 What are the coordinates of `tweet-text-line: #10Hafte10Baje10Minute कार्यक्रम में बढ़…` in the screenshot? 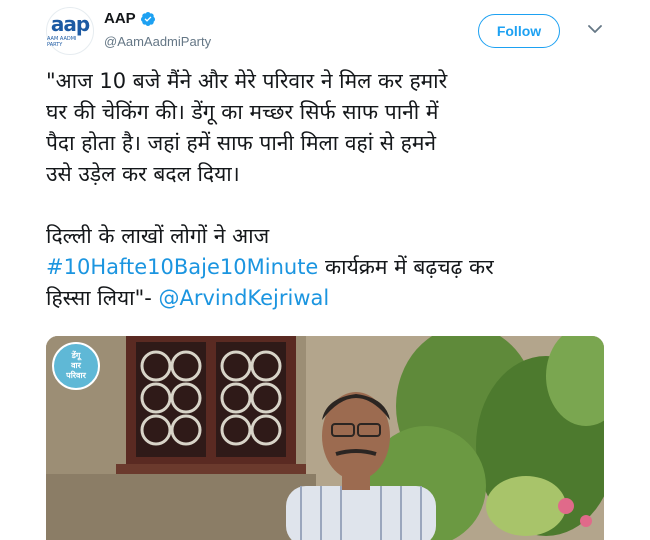 It's located at (331, 267).